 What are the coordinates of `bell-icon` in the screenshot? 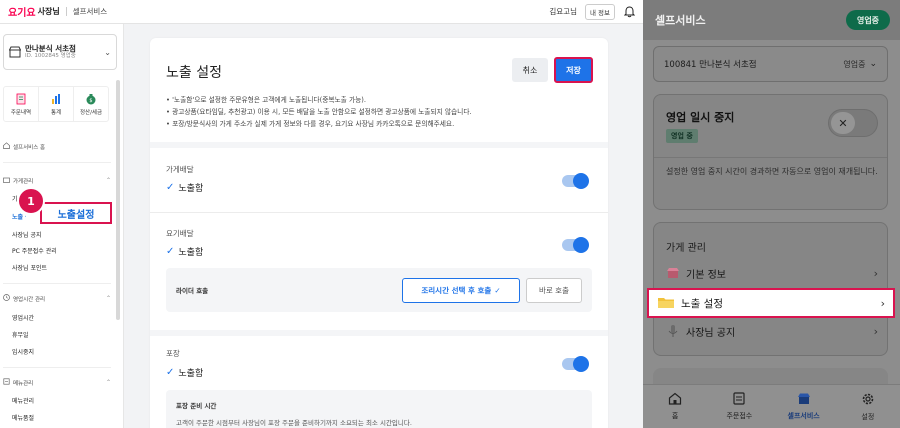 It's located at (629, 11).